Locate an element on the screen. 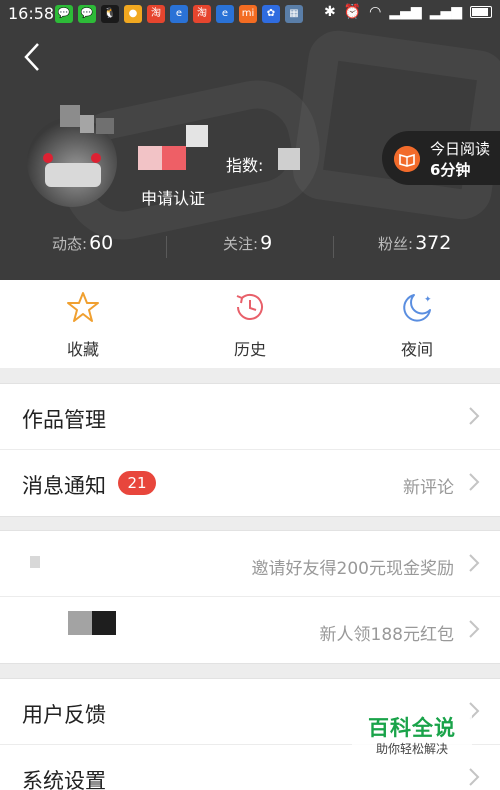  battery-icon is located at coordinates (481, 12).